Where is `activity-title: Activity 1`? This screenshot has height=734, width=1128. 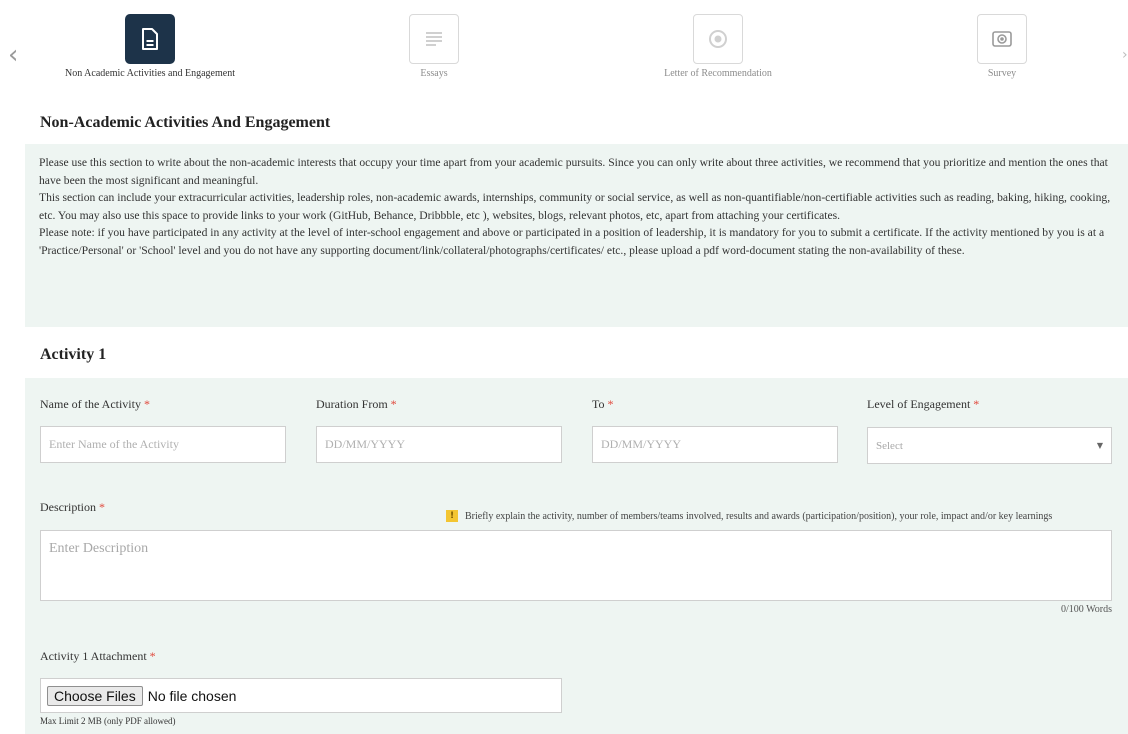 activity-title: Activity 1 is located at coordinates (73, 354).